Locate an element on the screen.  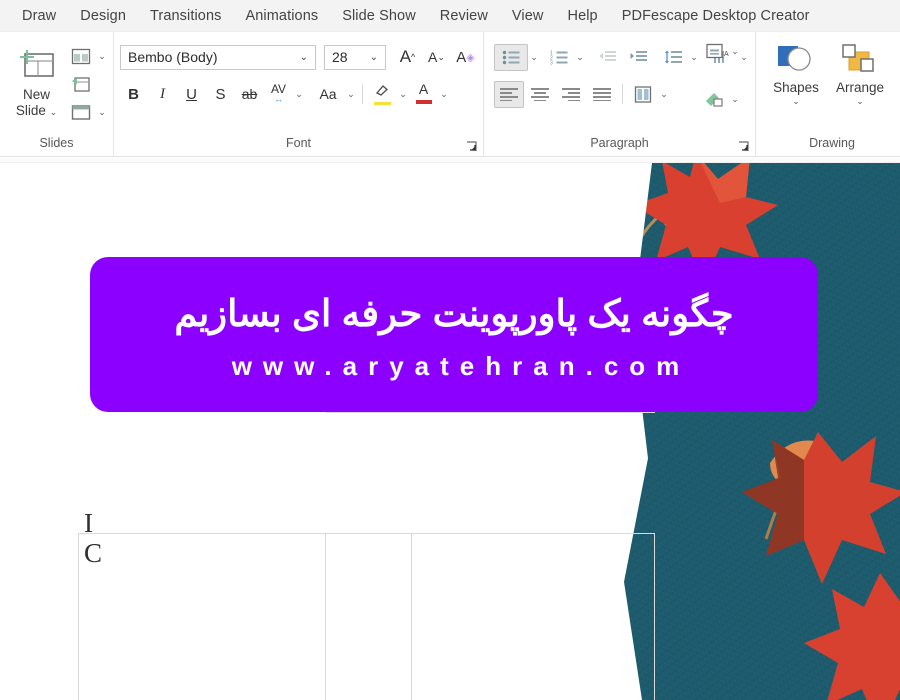
tab-slide-show: Slide Show is located at coordinates (379, 16).